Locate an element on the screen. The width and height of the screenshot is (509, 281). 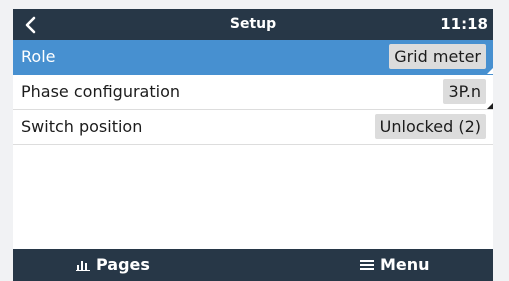
row-label: Phase configuration is located at coordinates (100, 91).